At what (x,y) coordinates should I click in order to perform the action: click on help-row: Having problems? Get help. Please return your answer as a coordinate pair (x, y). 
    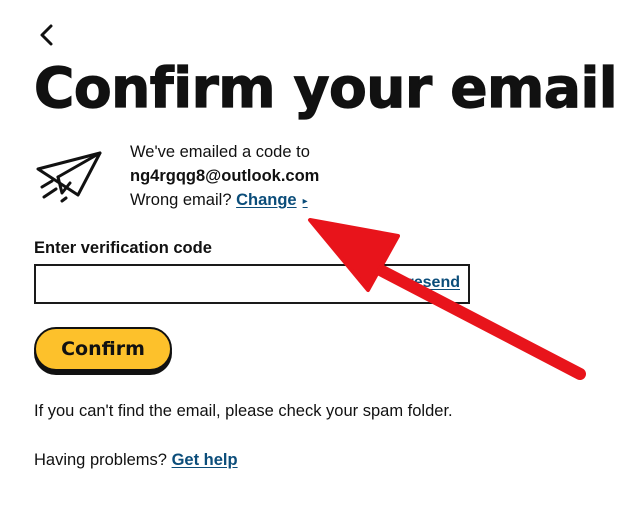
    Looking at the image, I should click on (136, 460).